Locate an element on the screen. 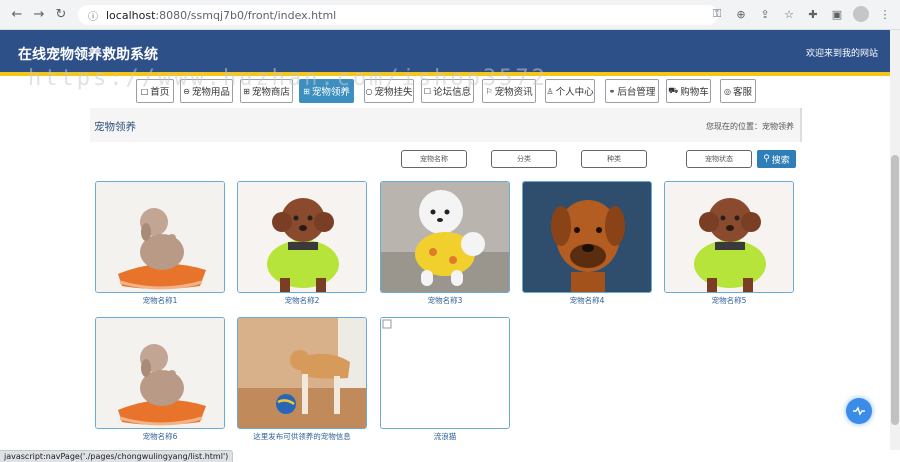 This screenshot has width=900, height=462. page-scrollbar is located at coordinates (895, 240).